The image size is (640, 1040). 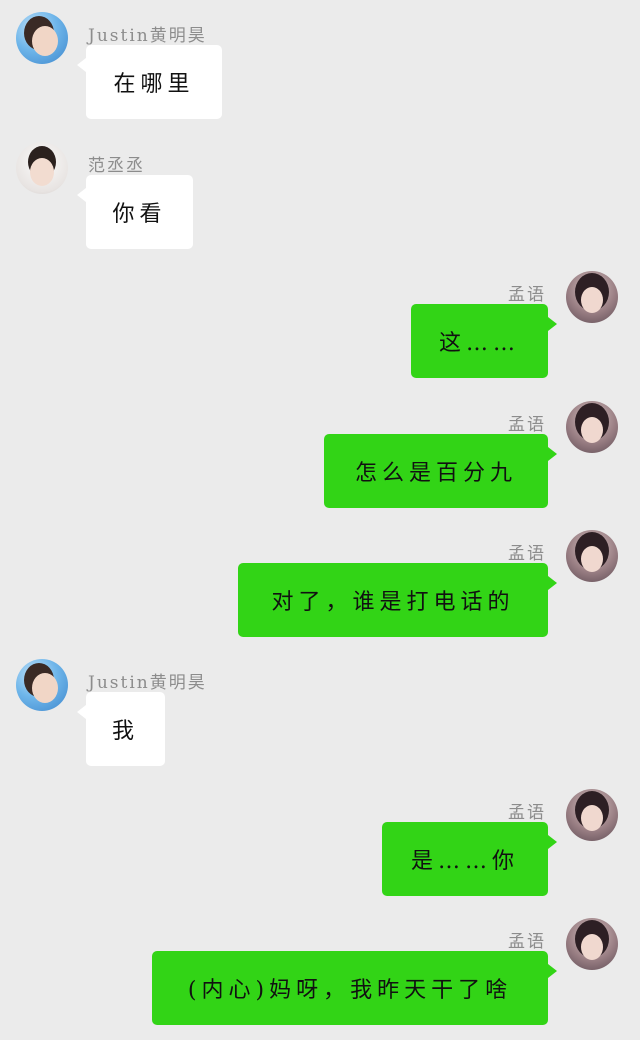 I want to click on sender-name: 范丞丞, so click(x=116, y=166).